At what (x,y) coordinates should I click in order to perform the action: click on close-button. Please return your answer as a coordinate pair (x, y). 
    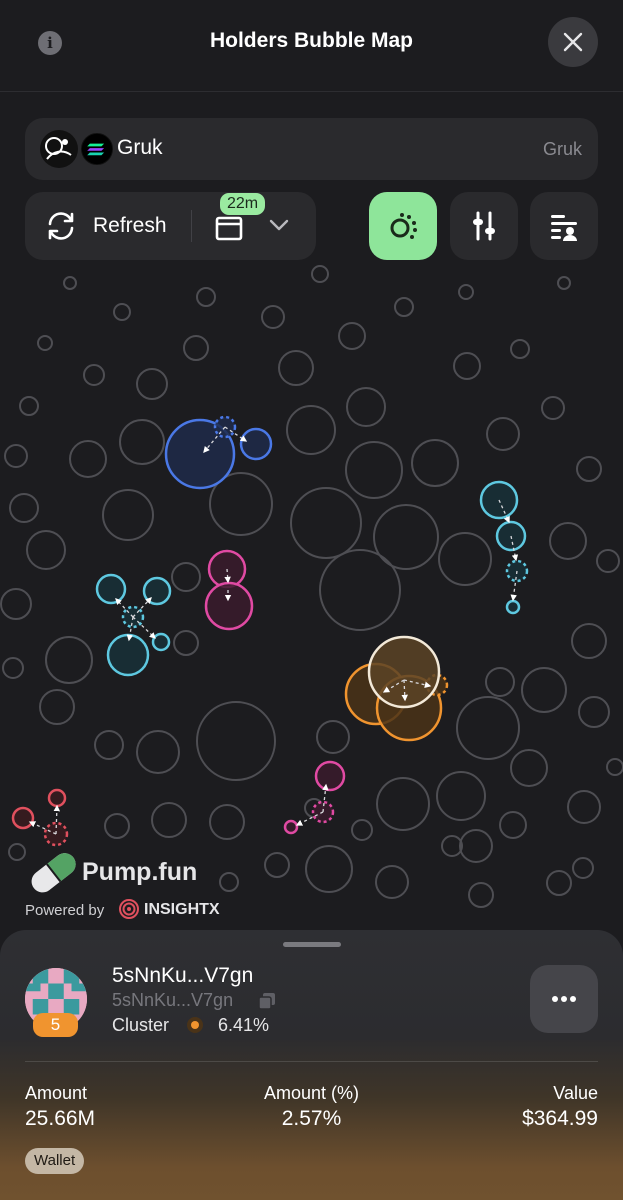
    Looking at the image, I should click on (573, 42).